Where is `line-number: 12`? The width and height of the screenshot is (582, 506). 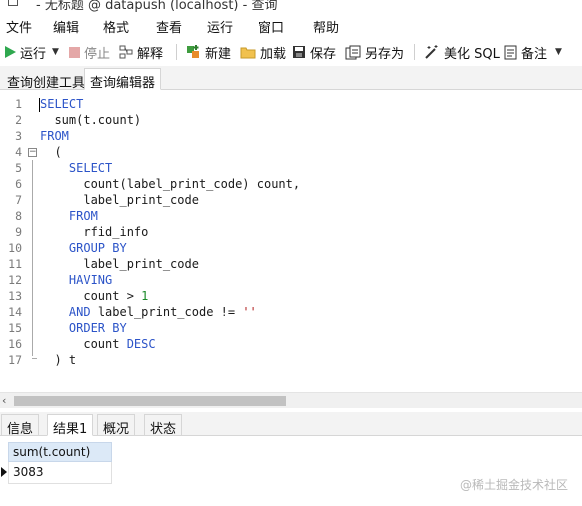
line-number: 12 is located at coordinates (15, 280).